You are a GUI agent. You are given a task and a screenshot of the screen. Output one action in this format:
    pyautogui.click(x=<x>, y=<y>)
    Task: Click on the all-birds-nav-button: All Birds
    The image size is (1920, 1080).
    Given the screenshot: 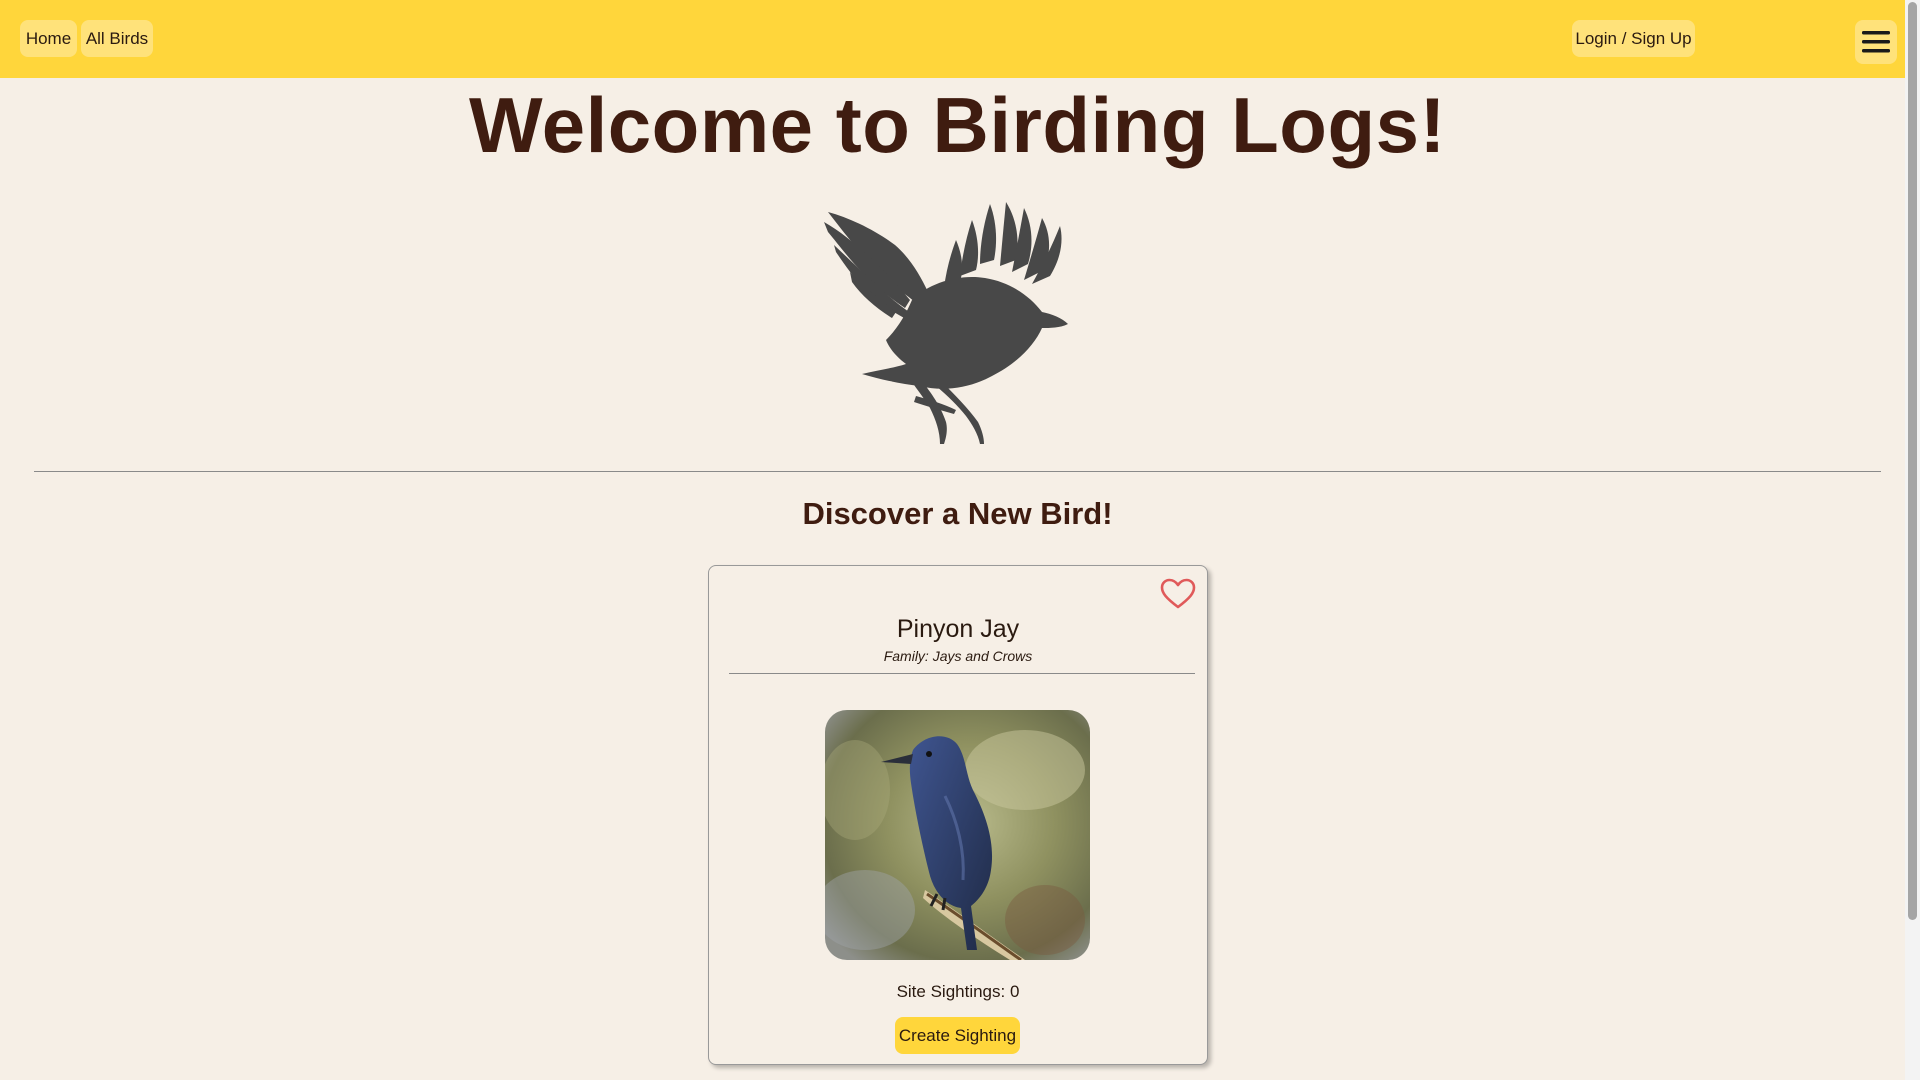 What is the action you would take?
    pyautogui.click(x=117, y=38)
    